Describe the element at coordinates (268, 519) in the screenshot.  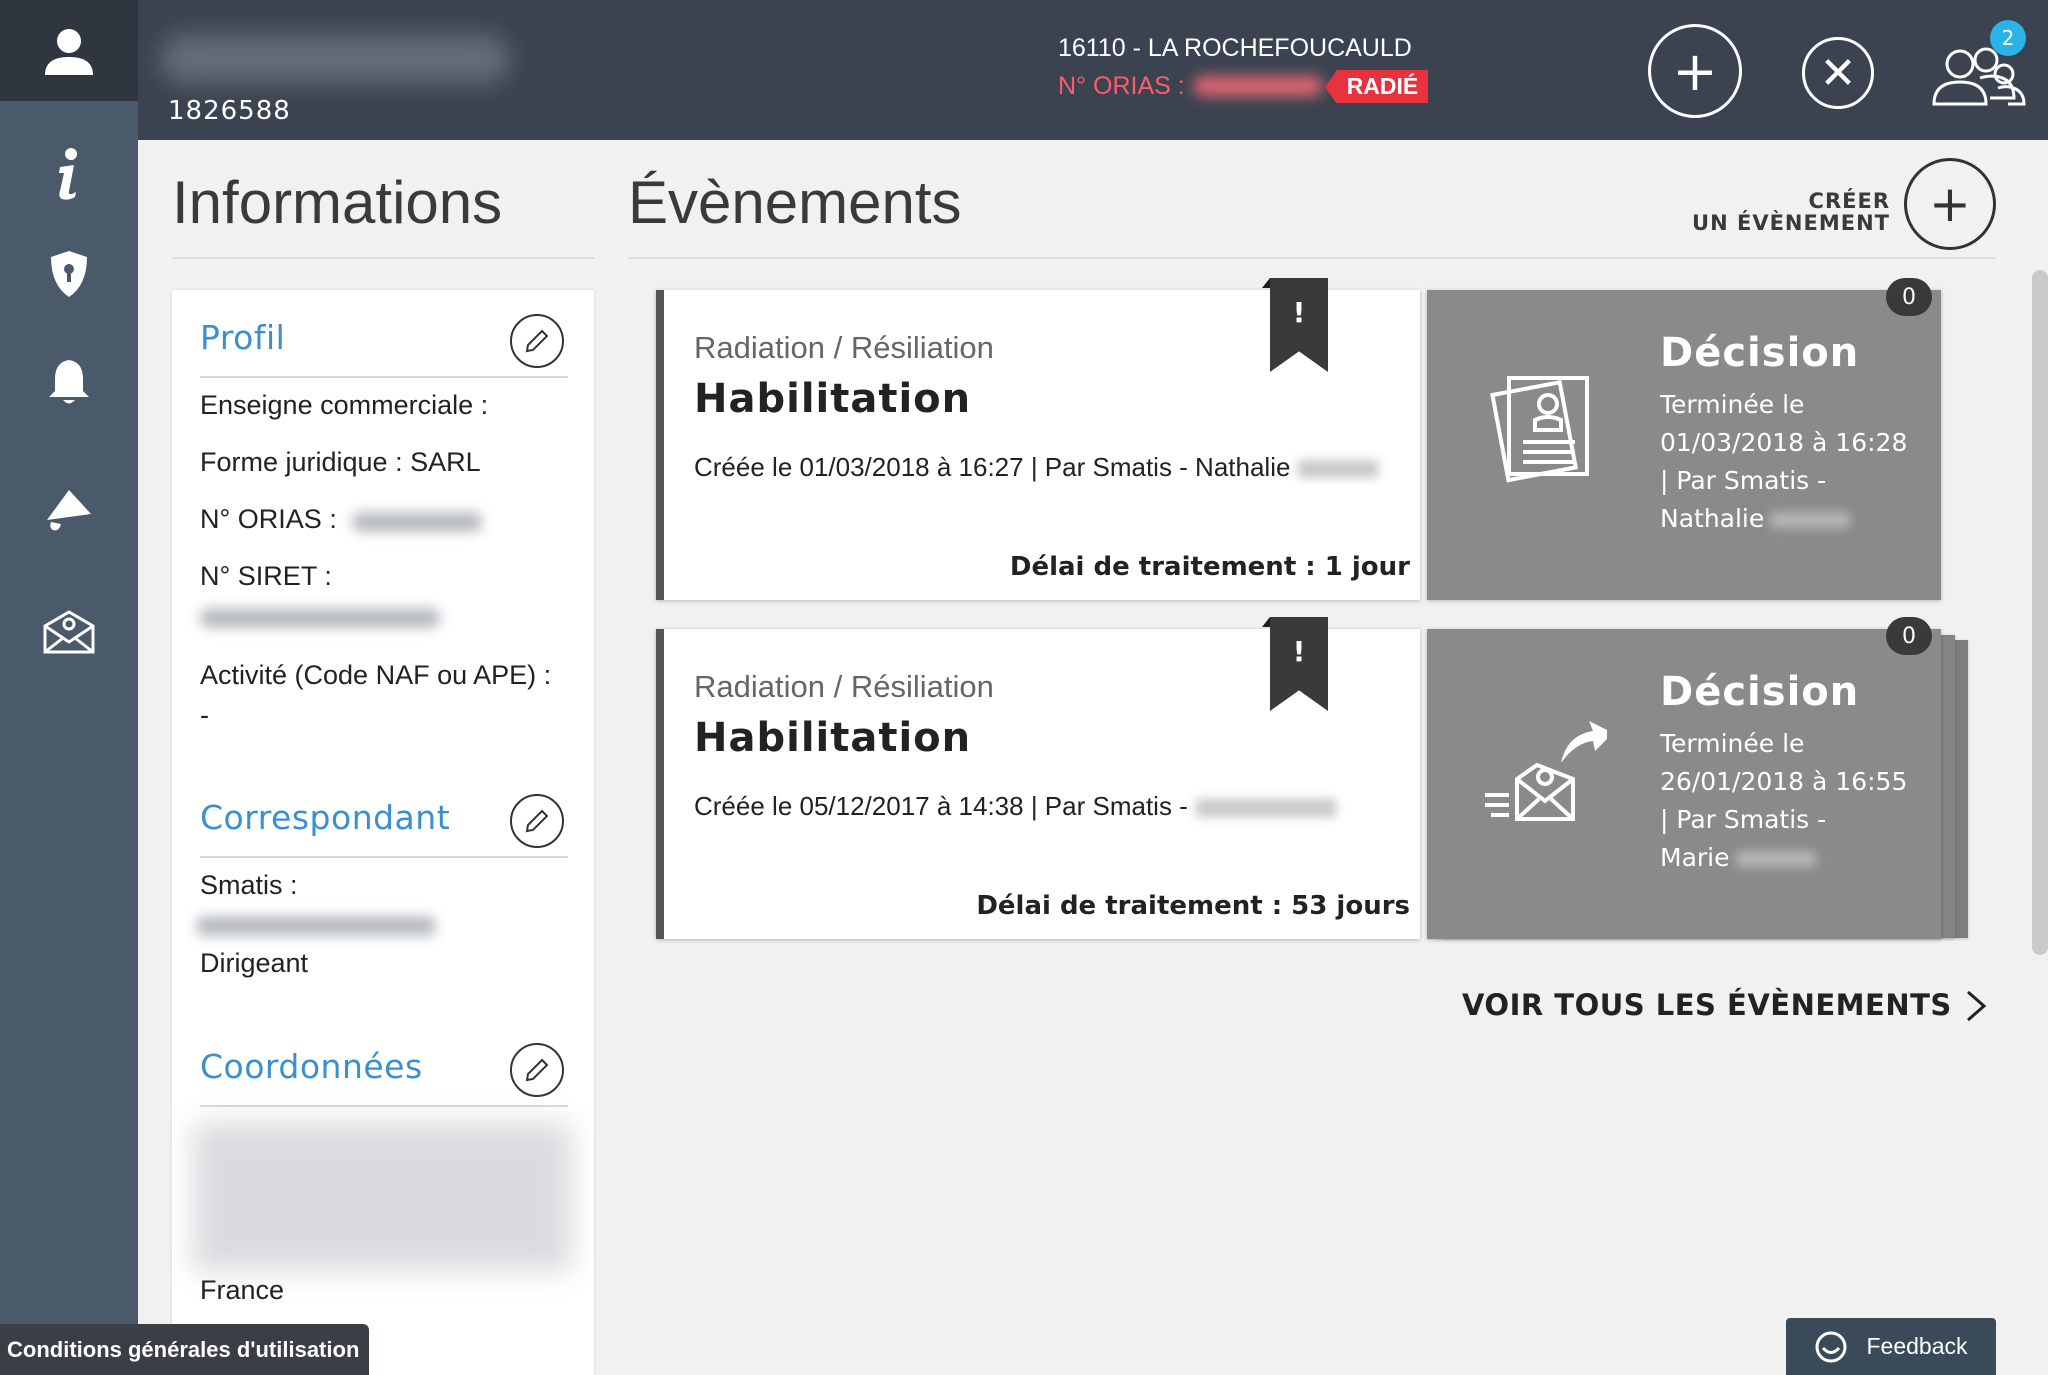
I see `orias-field-label: N° ORIAS :` at that location.